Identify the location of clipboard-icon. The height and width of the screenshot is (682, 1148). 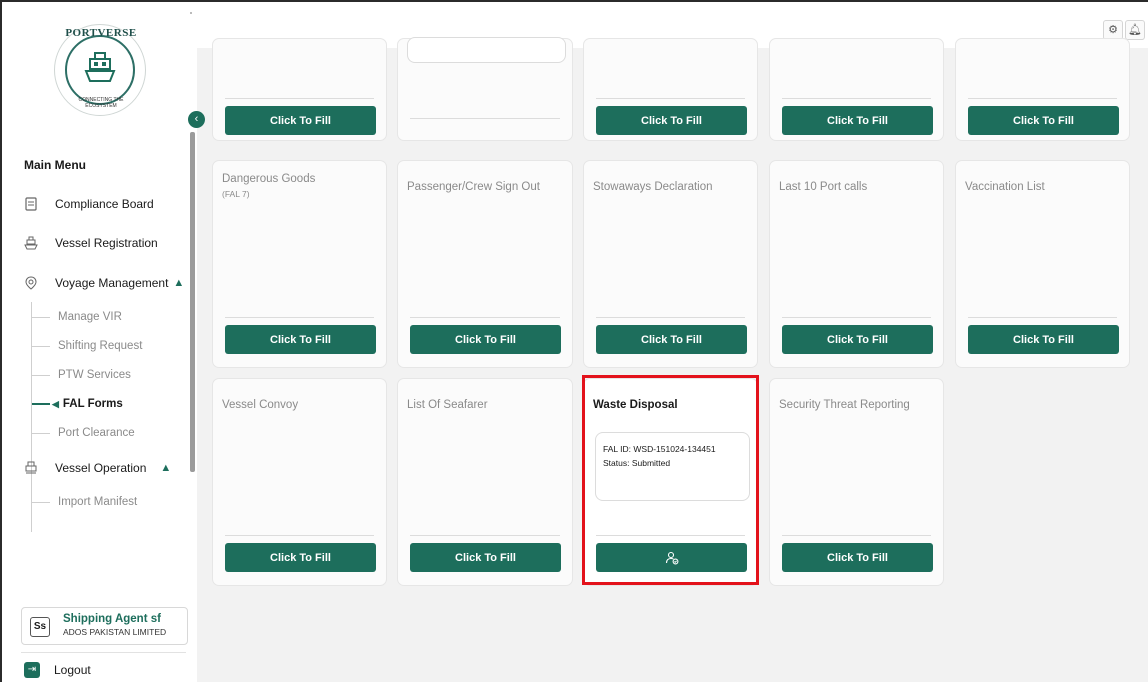
(31, 204).